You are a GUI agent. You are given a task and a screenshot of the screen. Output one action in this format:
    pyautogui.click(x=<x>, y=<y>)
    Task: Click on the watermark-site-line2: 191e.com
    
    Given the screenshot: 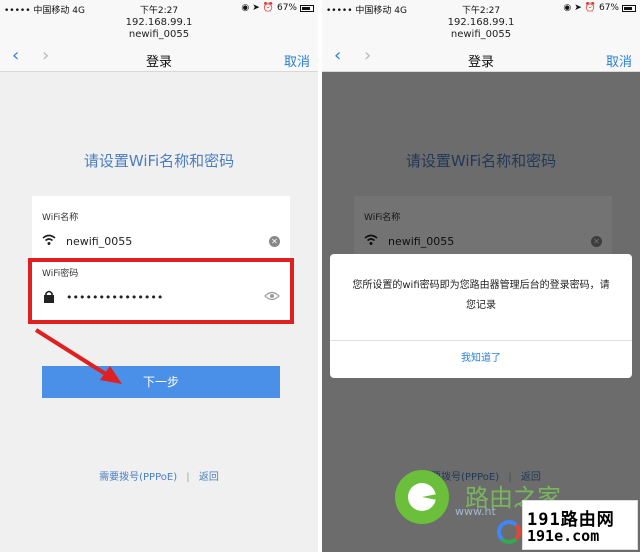 What is the action you would take?
    pyautogui.click(x=563, y=536)
    